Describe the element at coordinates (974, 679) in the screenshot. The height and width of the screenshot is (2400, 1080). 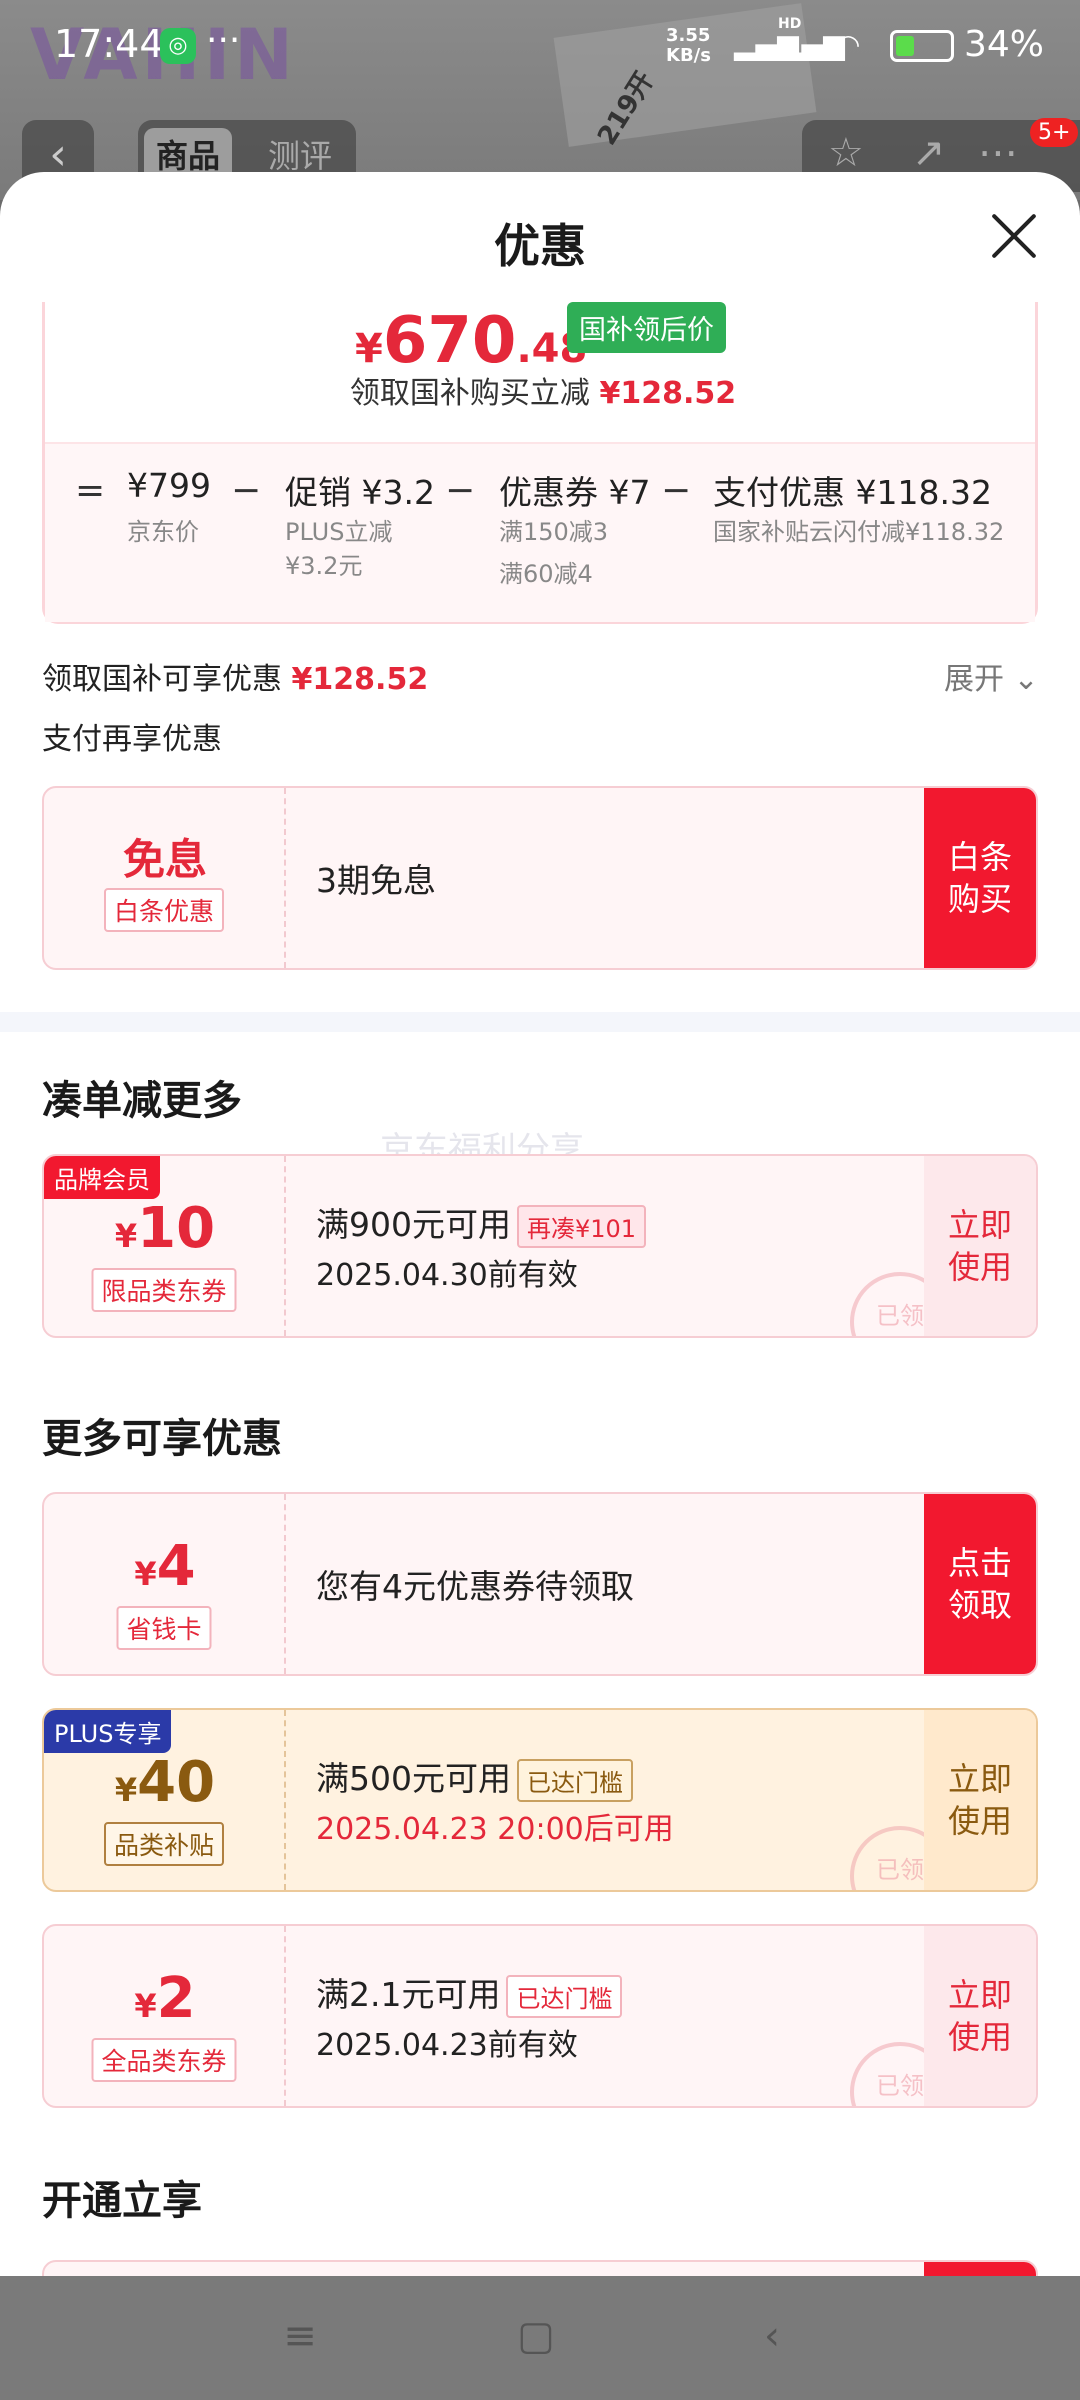
I see `expand-label: 展开` at that location.